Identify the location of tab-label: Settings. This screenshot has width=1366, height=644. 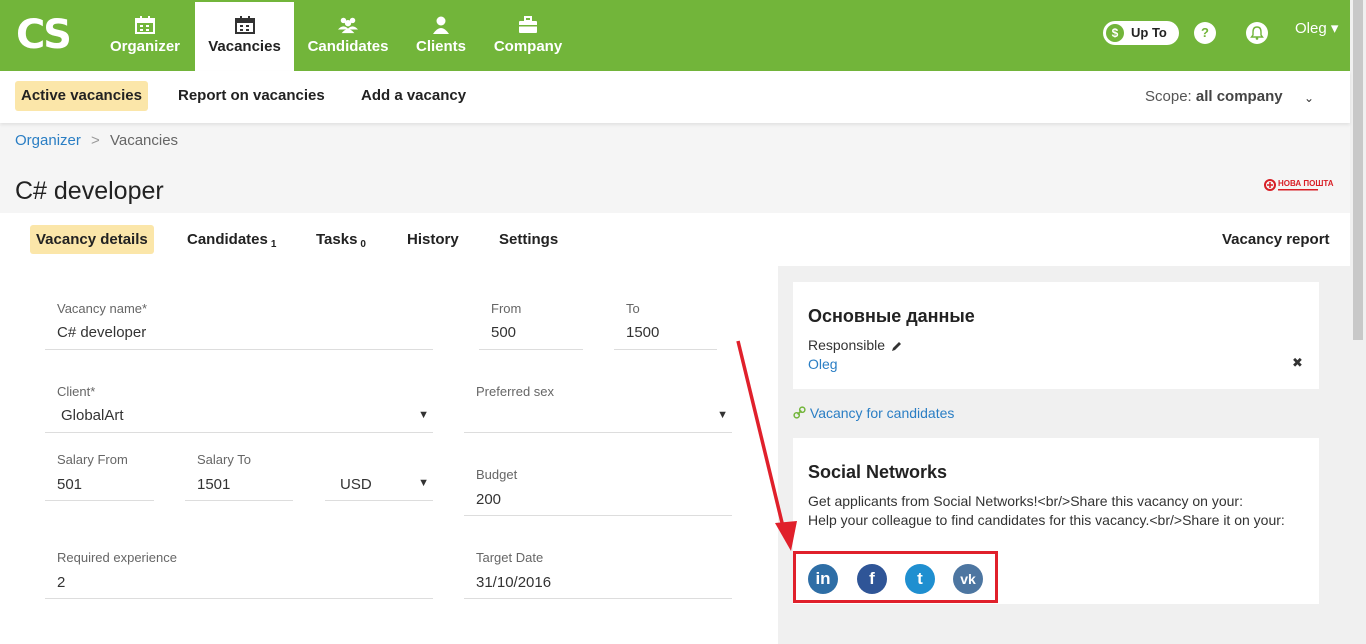
(529, 239).